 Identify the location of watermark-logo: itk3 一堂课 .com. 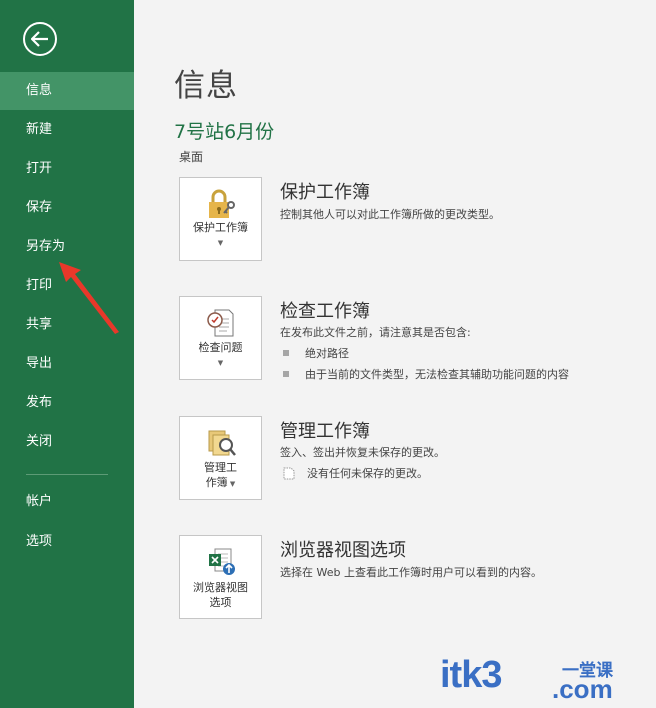
(540, 679).